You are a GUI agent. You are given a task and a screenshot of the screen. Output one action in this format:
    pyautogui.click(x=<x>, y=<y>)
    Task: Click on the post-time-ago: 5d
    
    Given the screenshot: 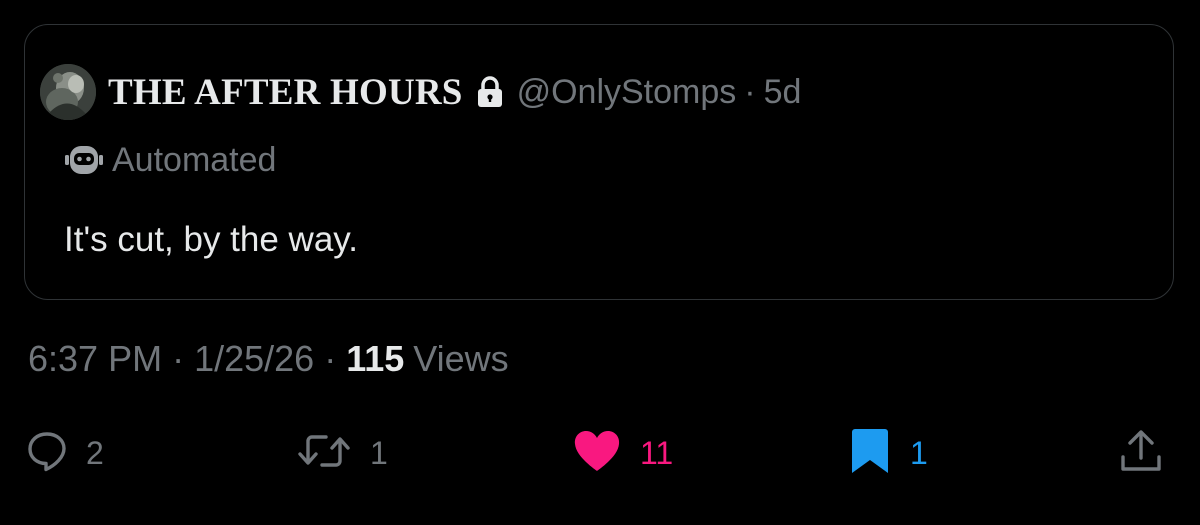 What is the action you would take?
    pyautogui.click(x=783, y=92)
    